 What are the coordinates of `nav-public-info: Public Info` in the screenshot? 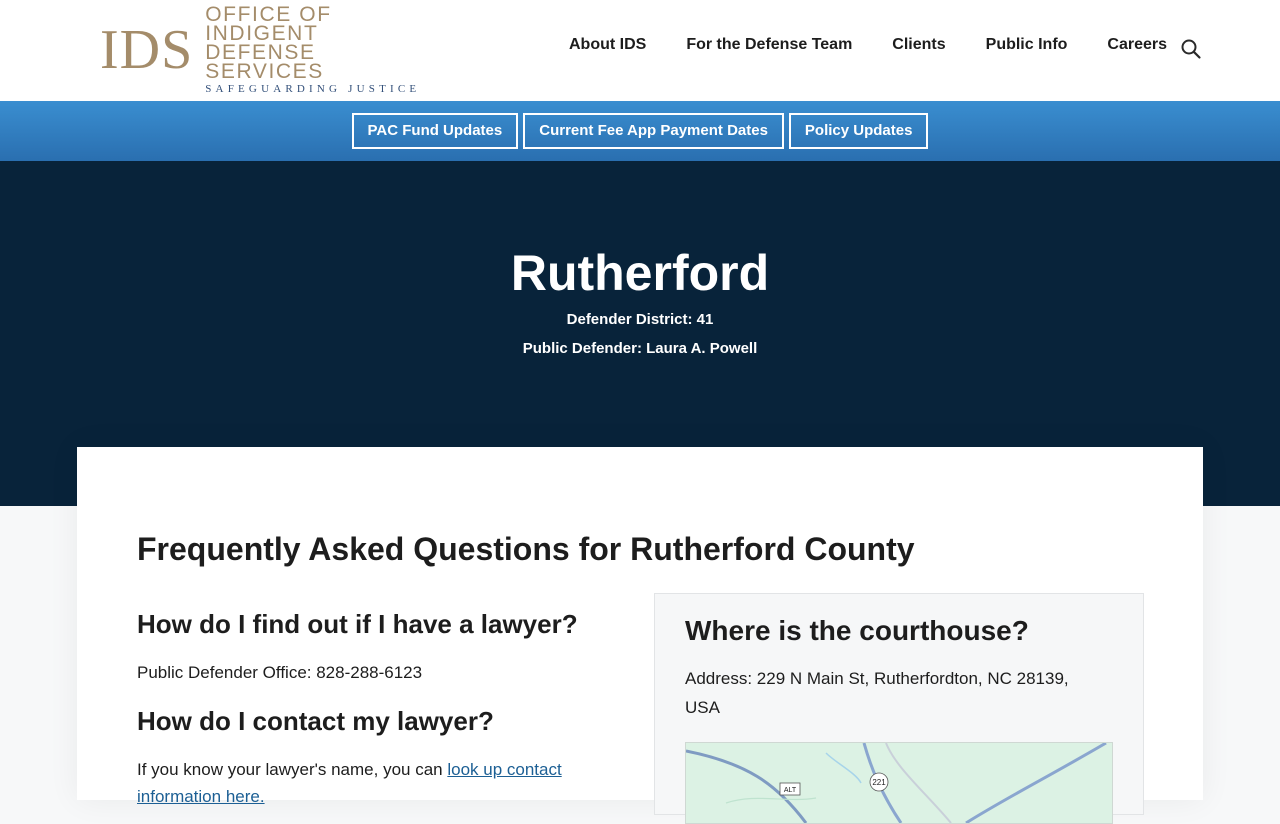 It's located at (1027, 45).